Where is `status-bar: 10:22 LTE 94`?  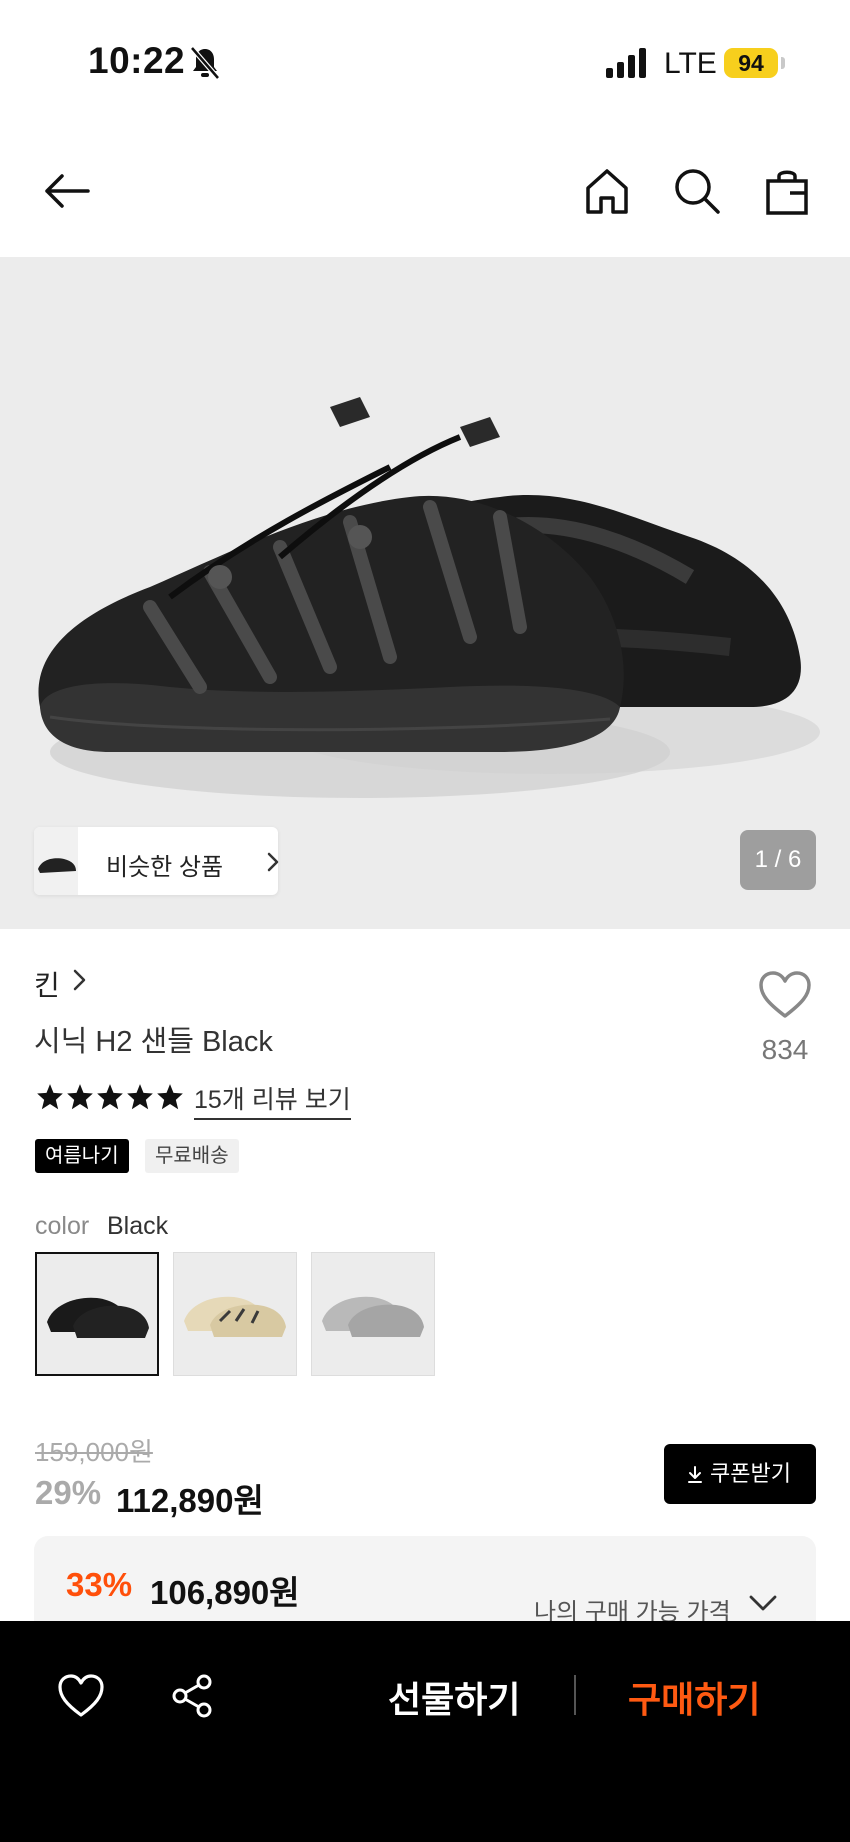 status-bar: 10:22 LTE 94 is located at coordinates (425, 60).